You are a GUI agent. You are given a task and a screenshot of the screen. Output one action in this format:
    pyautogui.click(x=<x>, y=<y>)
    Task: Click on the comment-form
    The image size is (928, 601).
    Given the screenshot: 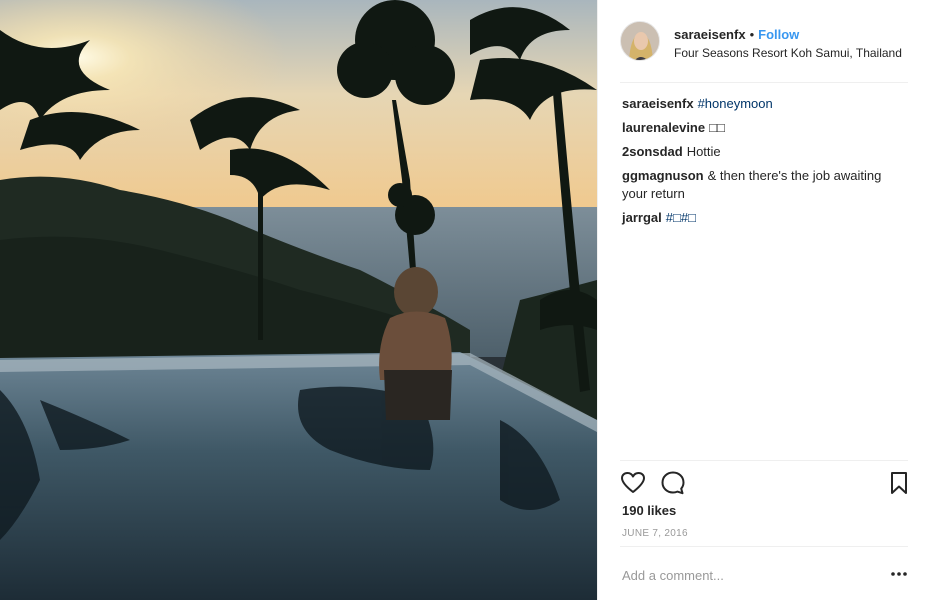 What is the action you would take?
    pyautogui.click(x=764, y=573)
    